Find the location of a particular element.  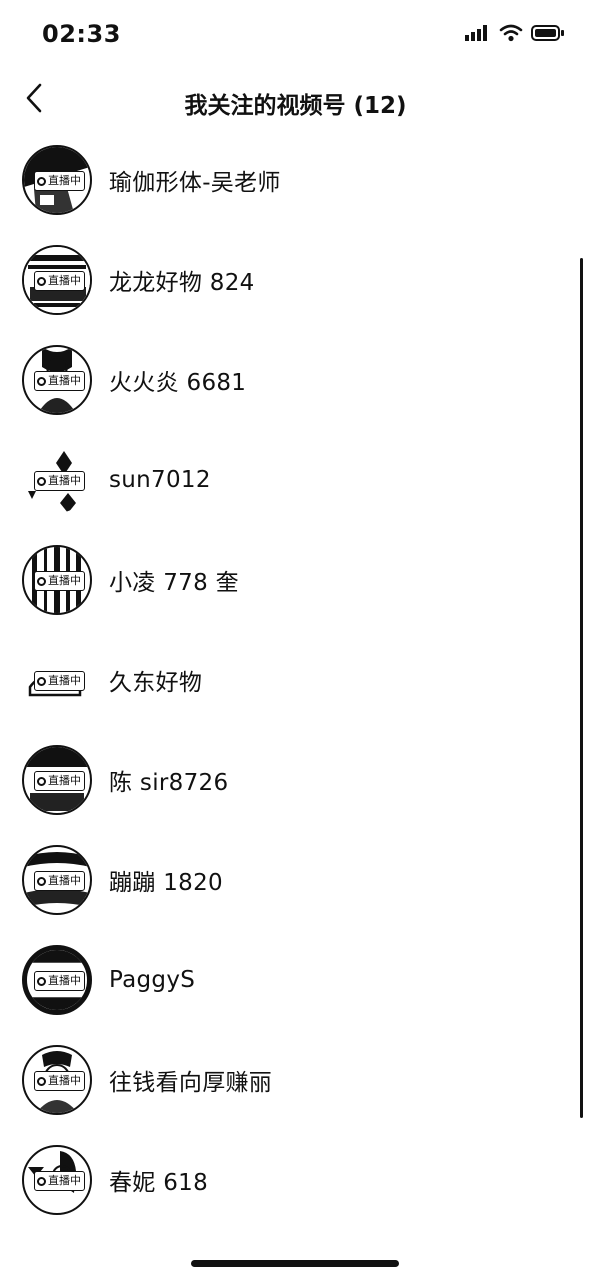

item-name: 瑜伽形体-吴老师 is located at coordinates (195, 183).